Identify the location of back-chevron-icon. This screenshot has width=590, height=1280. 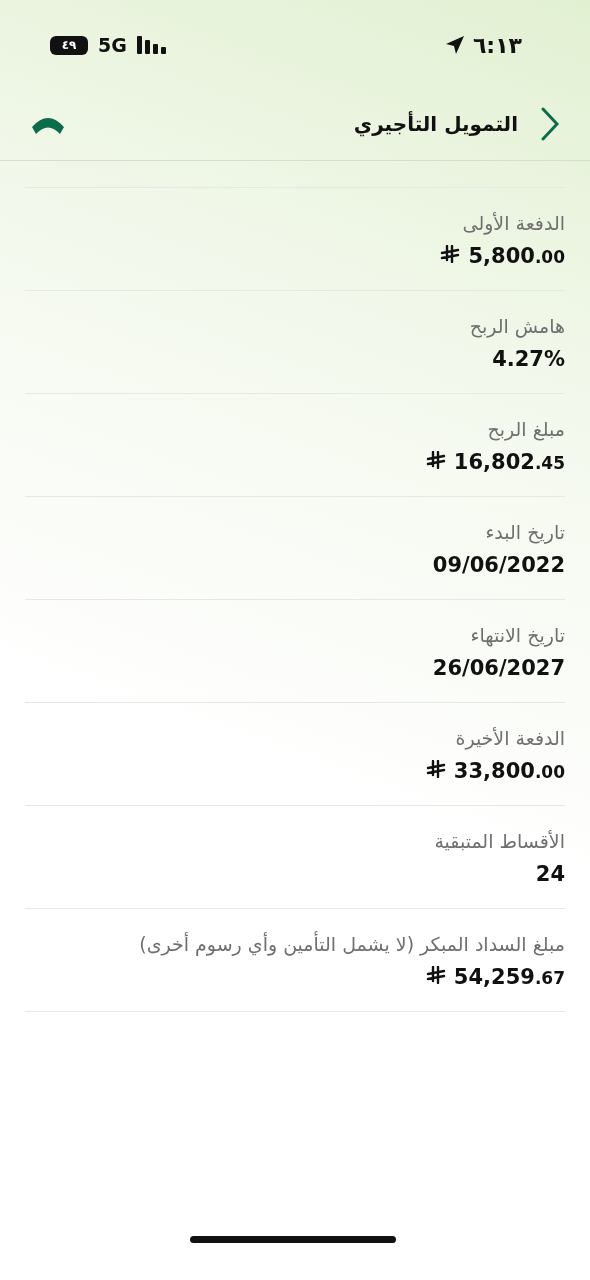
(550, 124).